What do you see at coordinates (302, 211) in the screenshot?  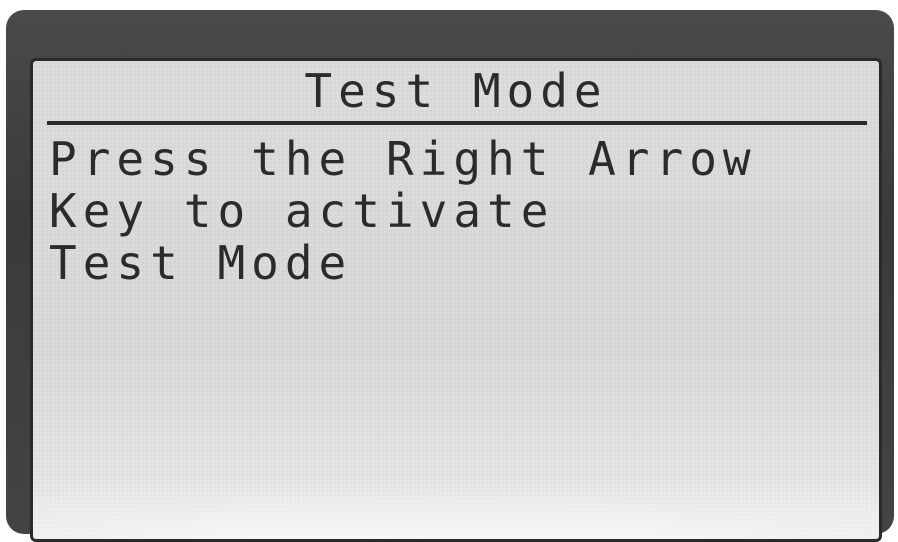 I see `instruction-line-2: Key to activate` at bounding box center [302, 211].